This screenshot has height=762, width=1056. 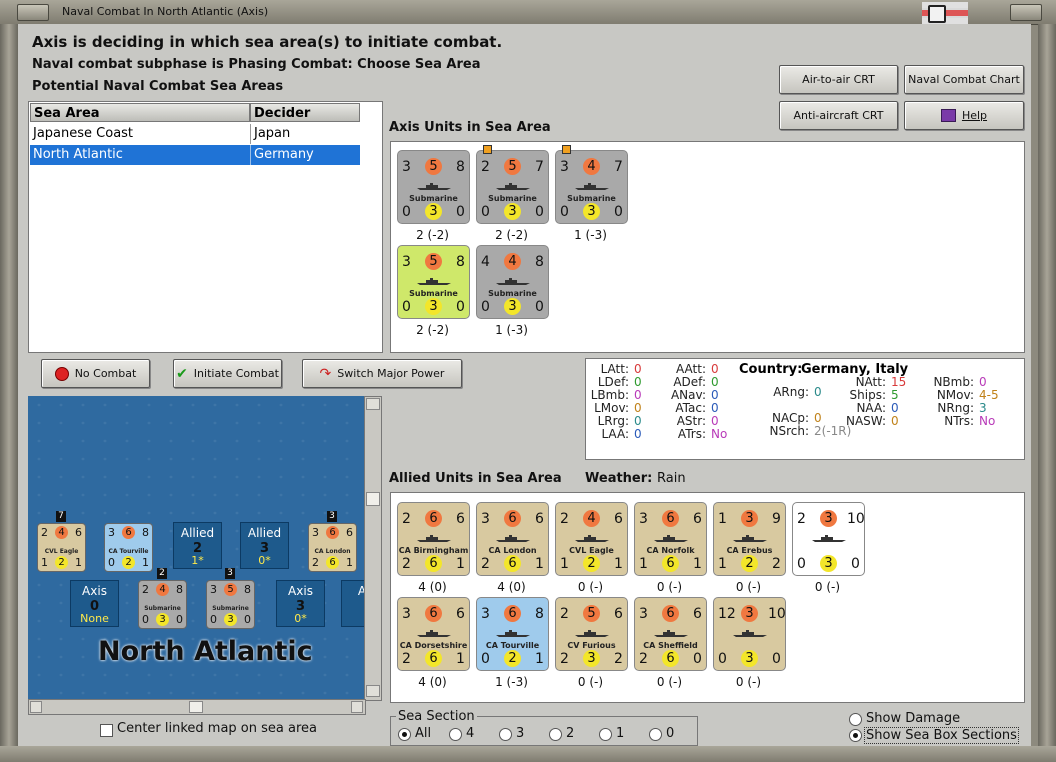 I want to click on window-title: Naval Combat In North Atlantic (Axis), so click(x=165, y=11).